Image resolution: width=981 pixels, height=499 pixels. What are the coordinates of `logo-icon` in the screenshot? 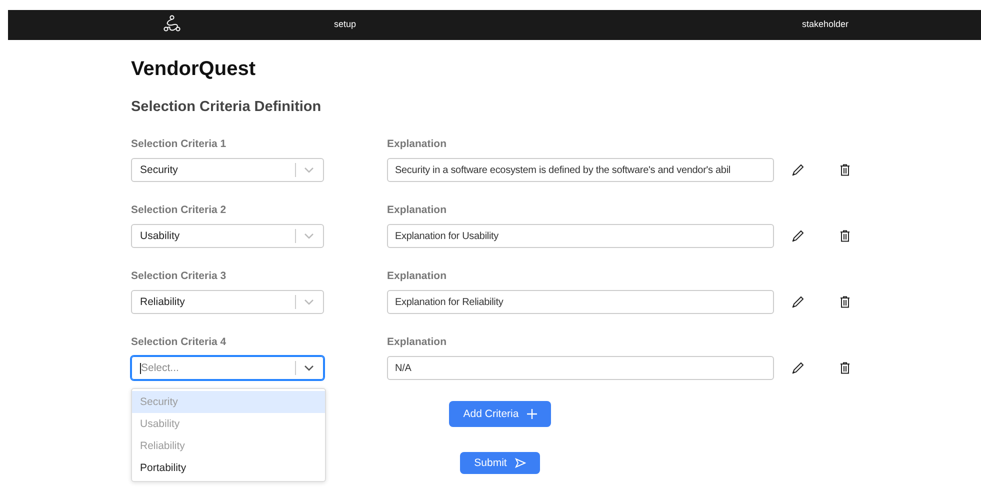 It's located at (172, 24).